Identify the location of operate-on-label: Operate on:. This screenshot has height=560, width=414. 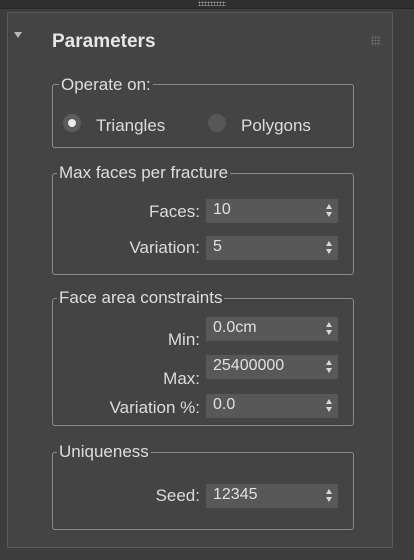
(106, 85).